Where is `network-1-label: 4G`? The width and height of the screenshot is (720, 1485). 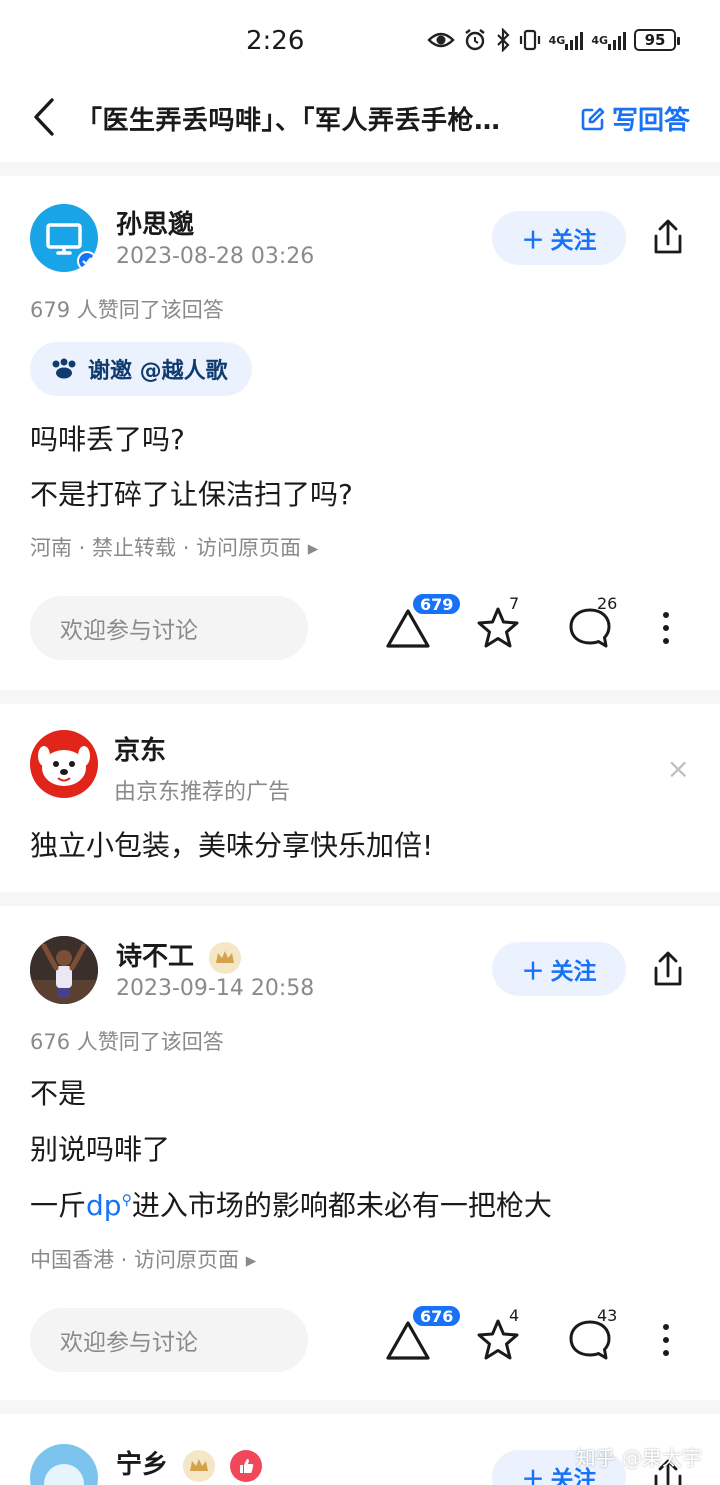
network-1-label: 4G is located at coordinates (557, 40).